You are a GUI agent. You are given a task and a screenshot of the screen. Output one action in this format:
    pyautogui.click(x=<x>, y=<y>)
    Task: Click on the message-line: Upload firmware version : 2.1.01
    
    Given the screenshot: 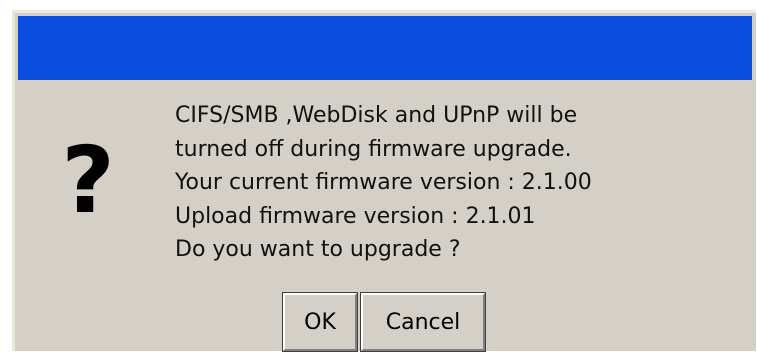 What is the action you would take?
    pyautogui.click(x=355, y=216)
    